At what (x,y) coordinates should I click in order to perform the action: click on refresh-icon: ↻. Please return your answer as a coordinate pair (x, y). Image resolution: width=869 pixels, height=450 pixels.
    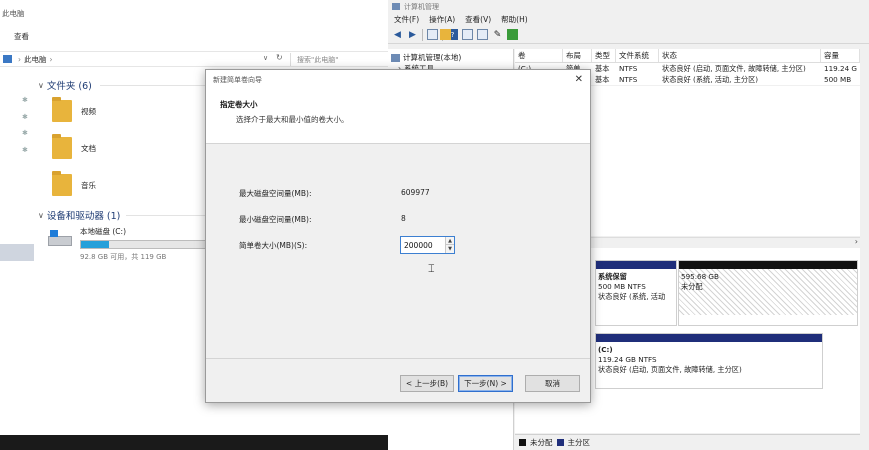
    Looking at the image, I should click on (279, 57).